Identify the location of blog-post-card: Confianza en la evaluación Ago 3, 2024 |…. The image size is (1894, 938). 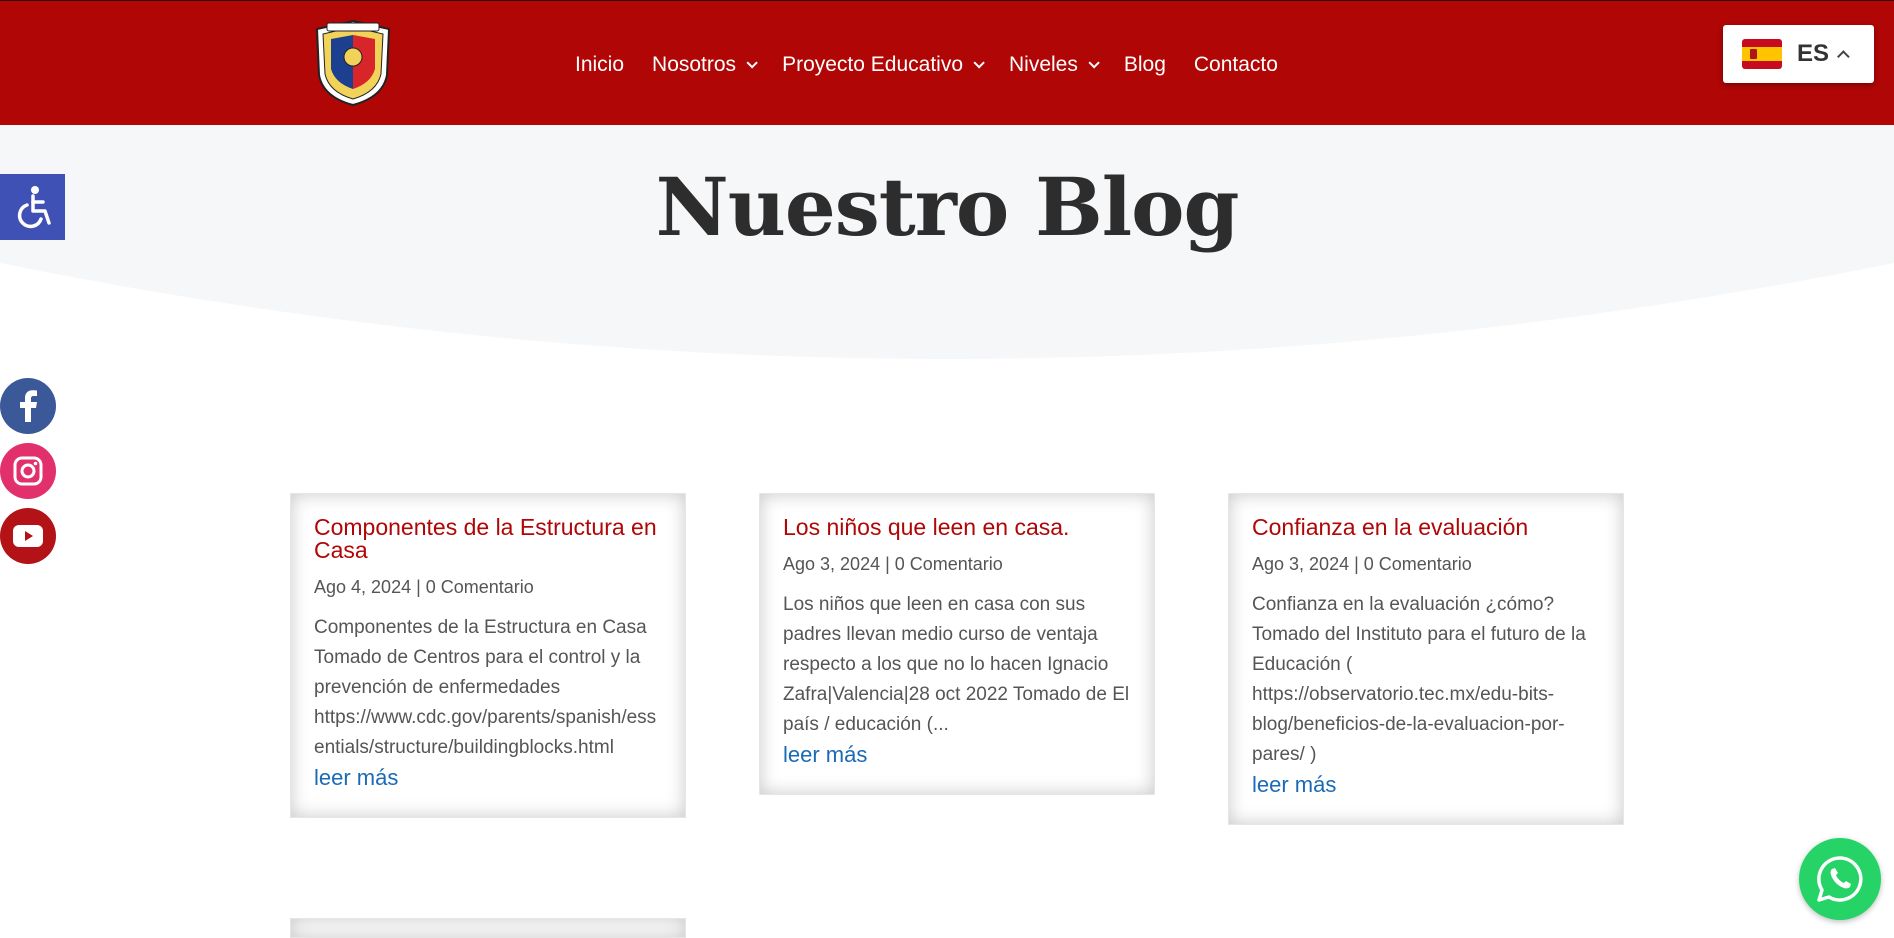
(1426, 659).